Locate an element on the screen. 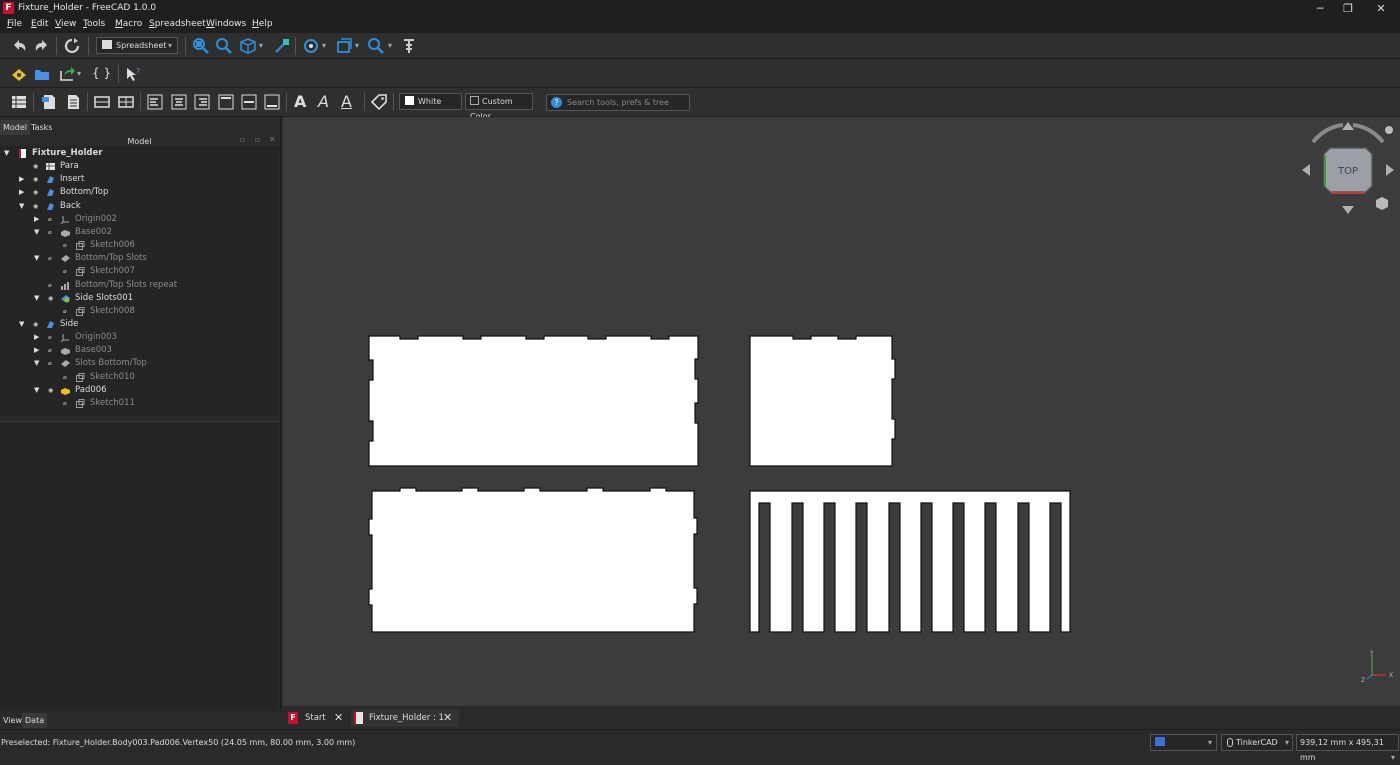 The image size is (1400, 765). spreadsheet-table-icon is located at coordinates (19, 102).